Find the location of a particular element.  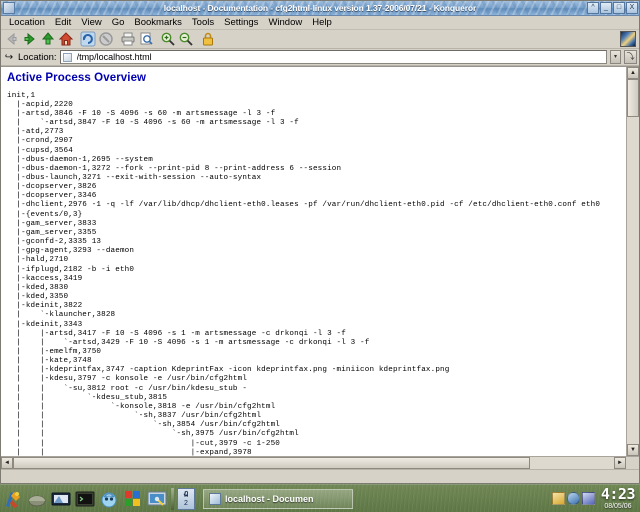

task-list: localhost - Documen is located at coordinates (373, 498).